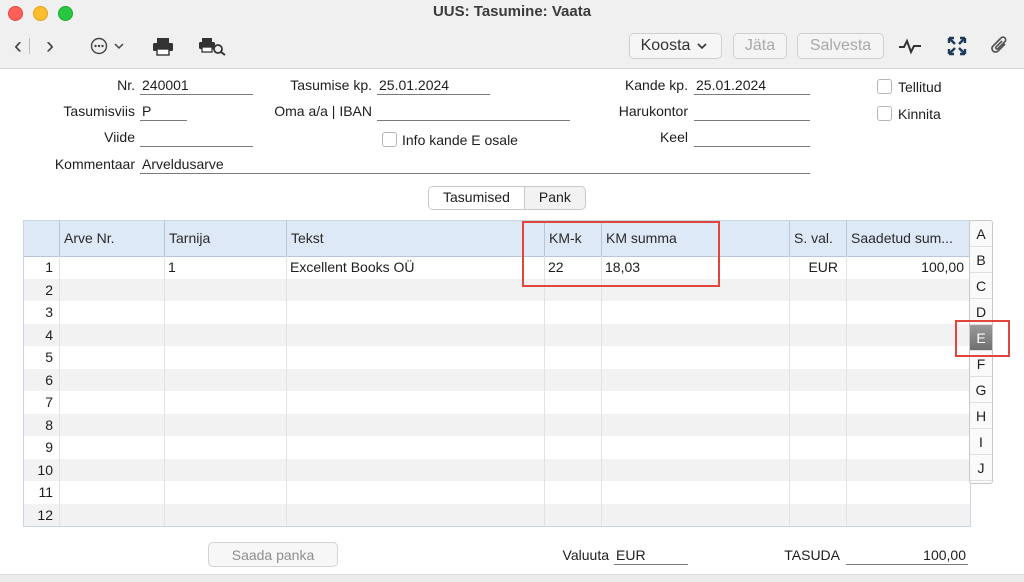 This screenshot has width=1024, height=582. What do you see at coordinates (981, 468) in the screenshot?
I see `letter-index-j: J` at bounding box center [981, 468].